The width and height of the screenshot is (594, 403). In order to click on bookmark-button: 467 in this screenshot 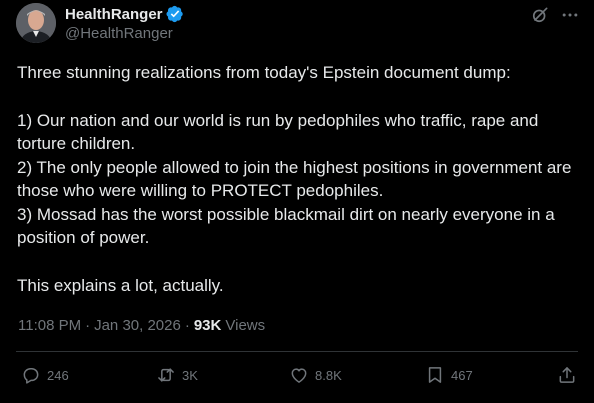, I will do `click(449, 375)`.